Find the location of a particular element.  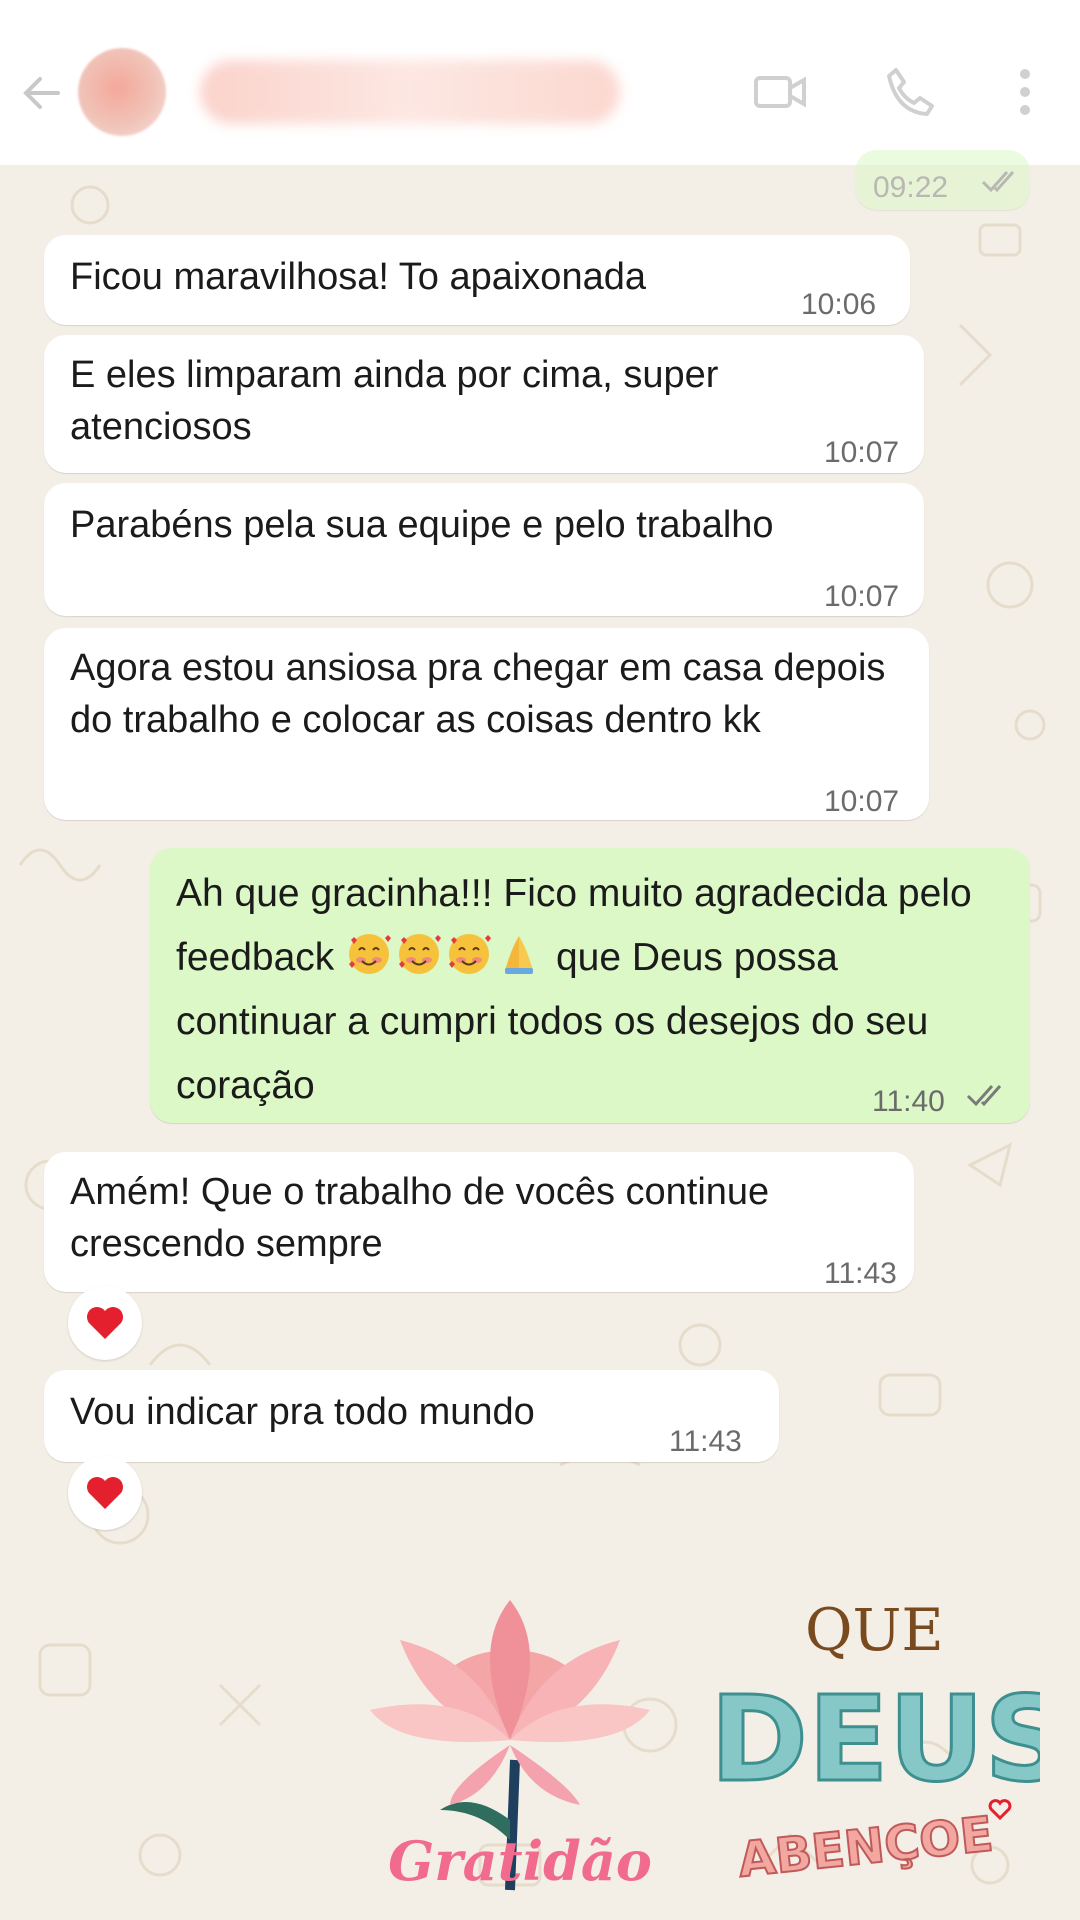

message-bubble-incoming: Vou indicar pra todo mundo 11:43 is located at coordinates (411, 1416).